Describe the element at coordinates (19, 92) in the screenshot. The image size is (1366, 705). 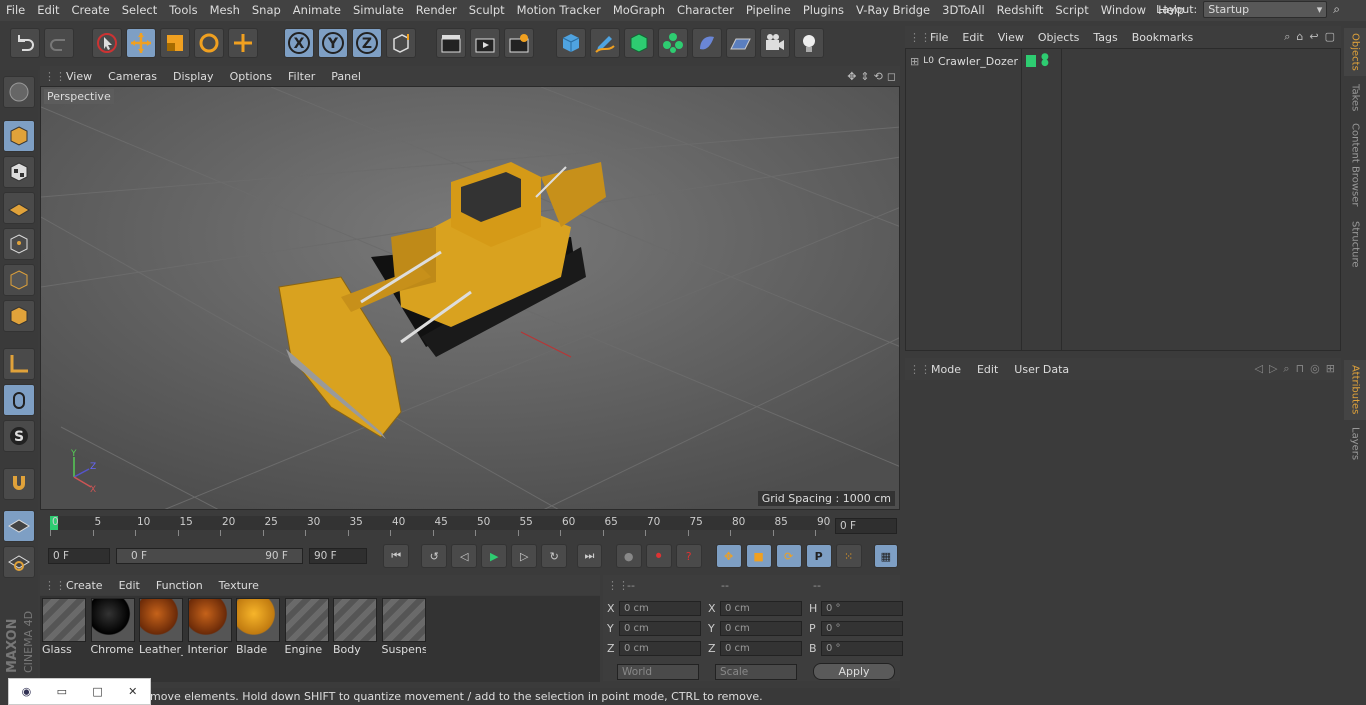
I see `make-editable-button` at that location.